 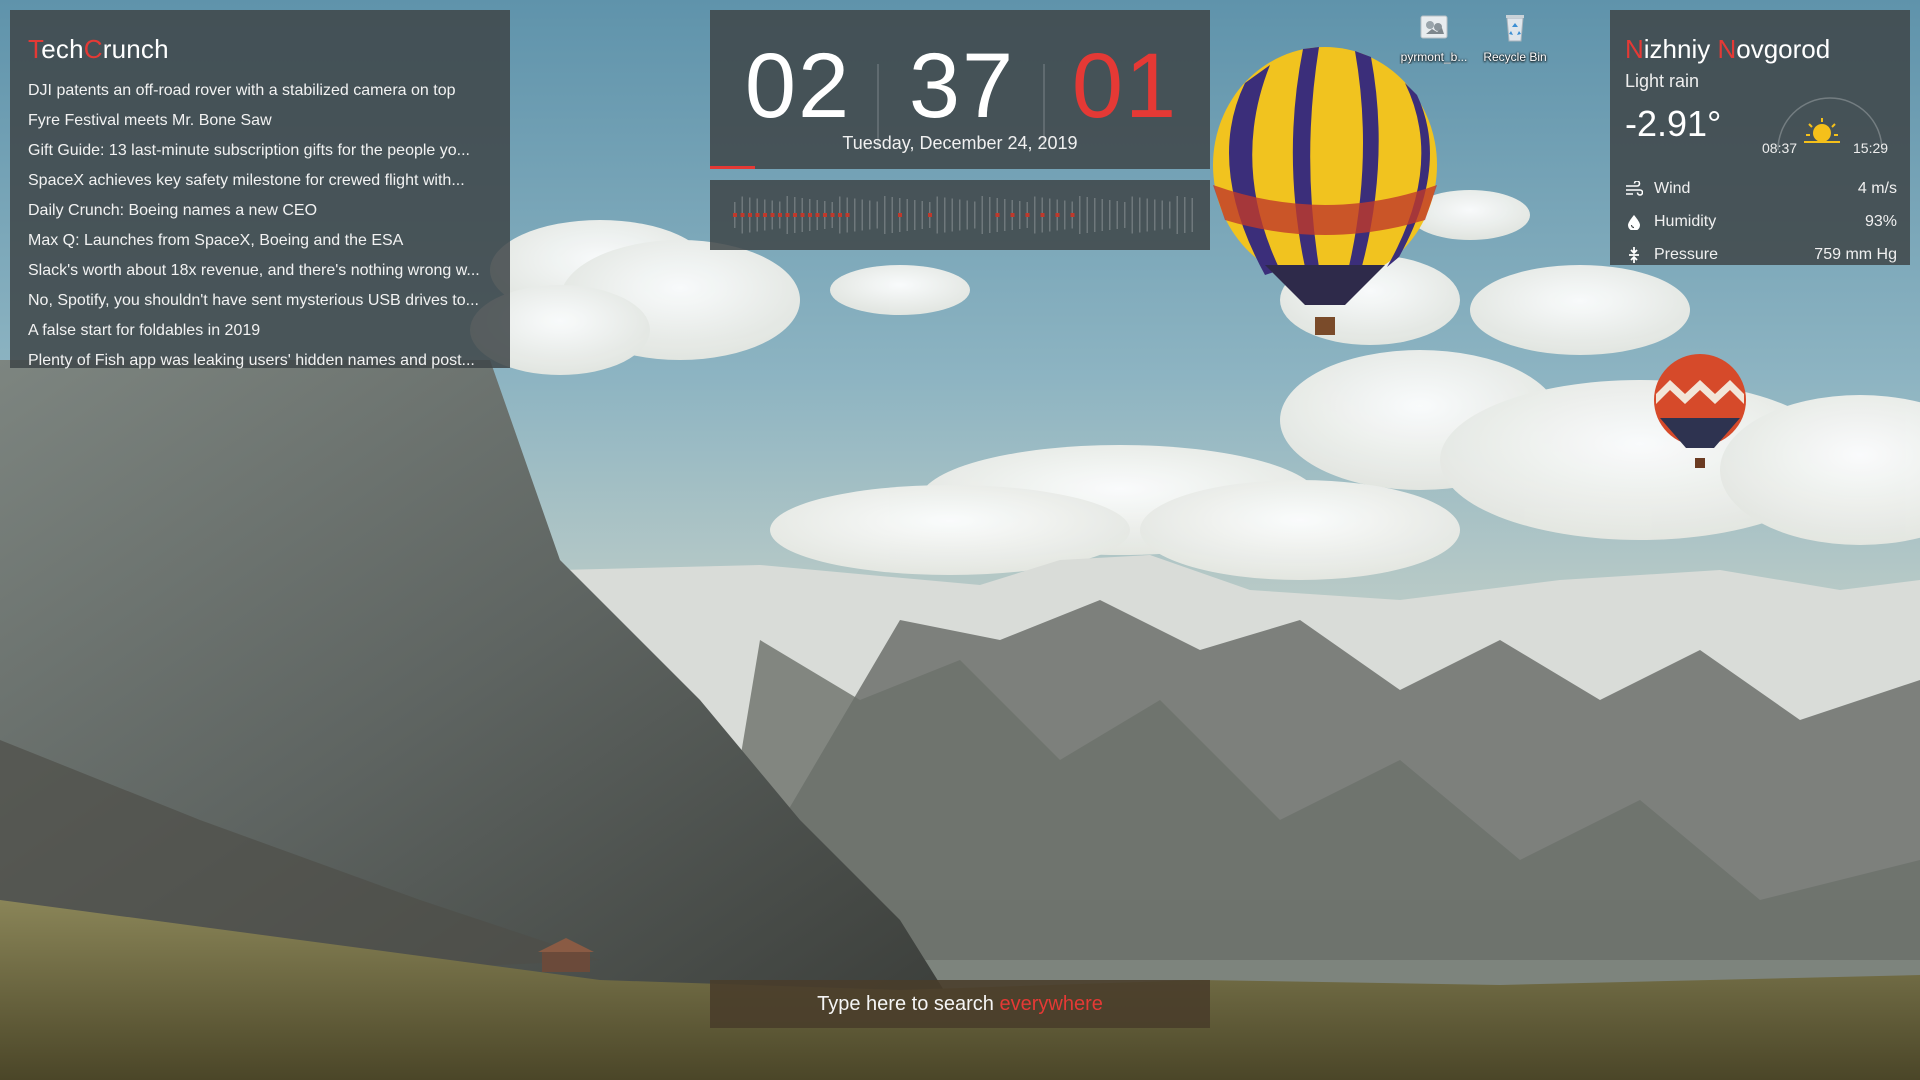 I want to click on weather-row-humidity: Humidity 93%, so click(x=1761, y=221).